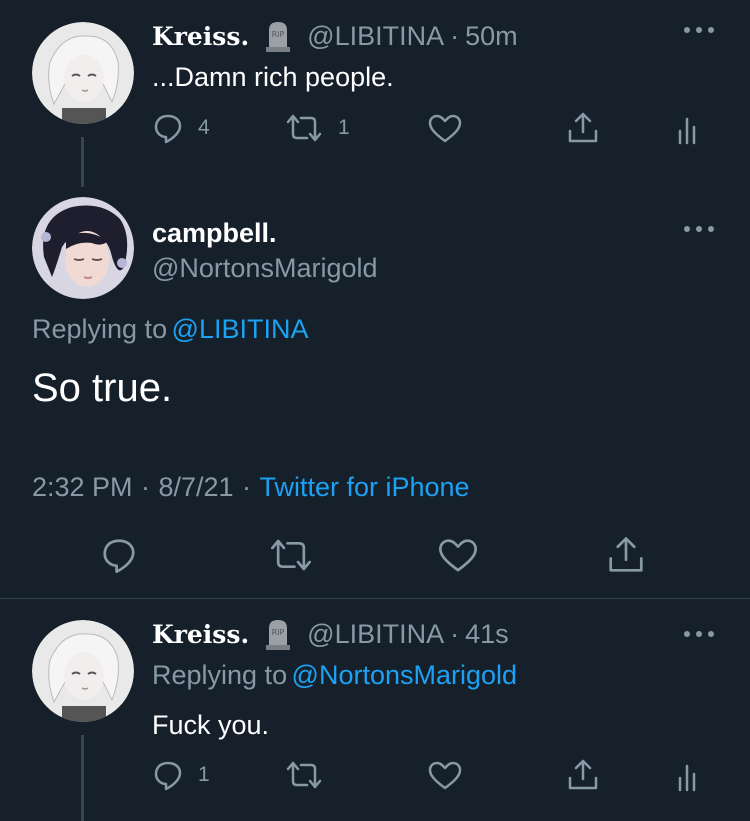  I want to click on tweet3-header: Kreiss. RIP @LIBITINA · 41s, so click(330, 634).